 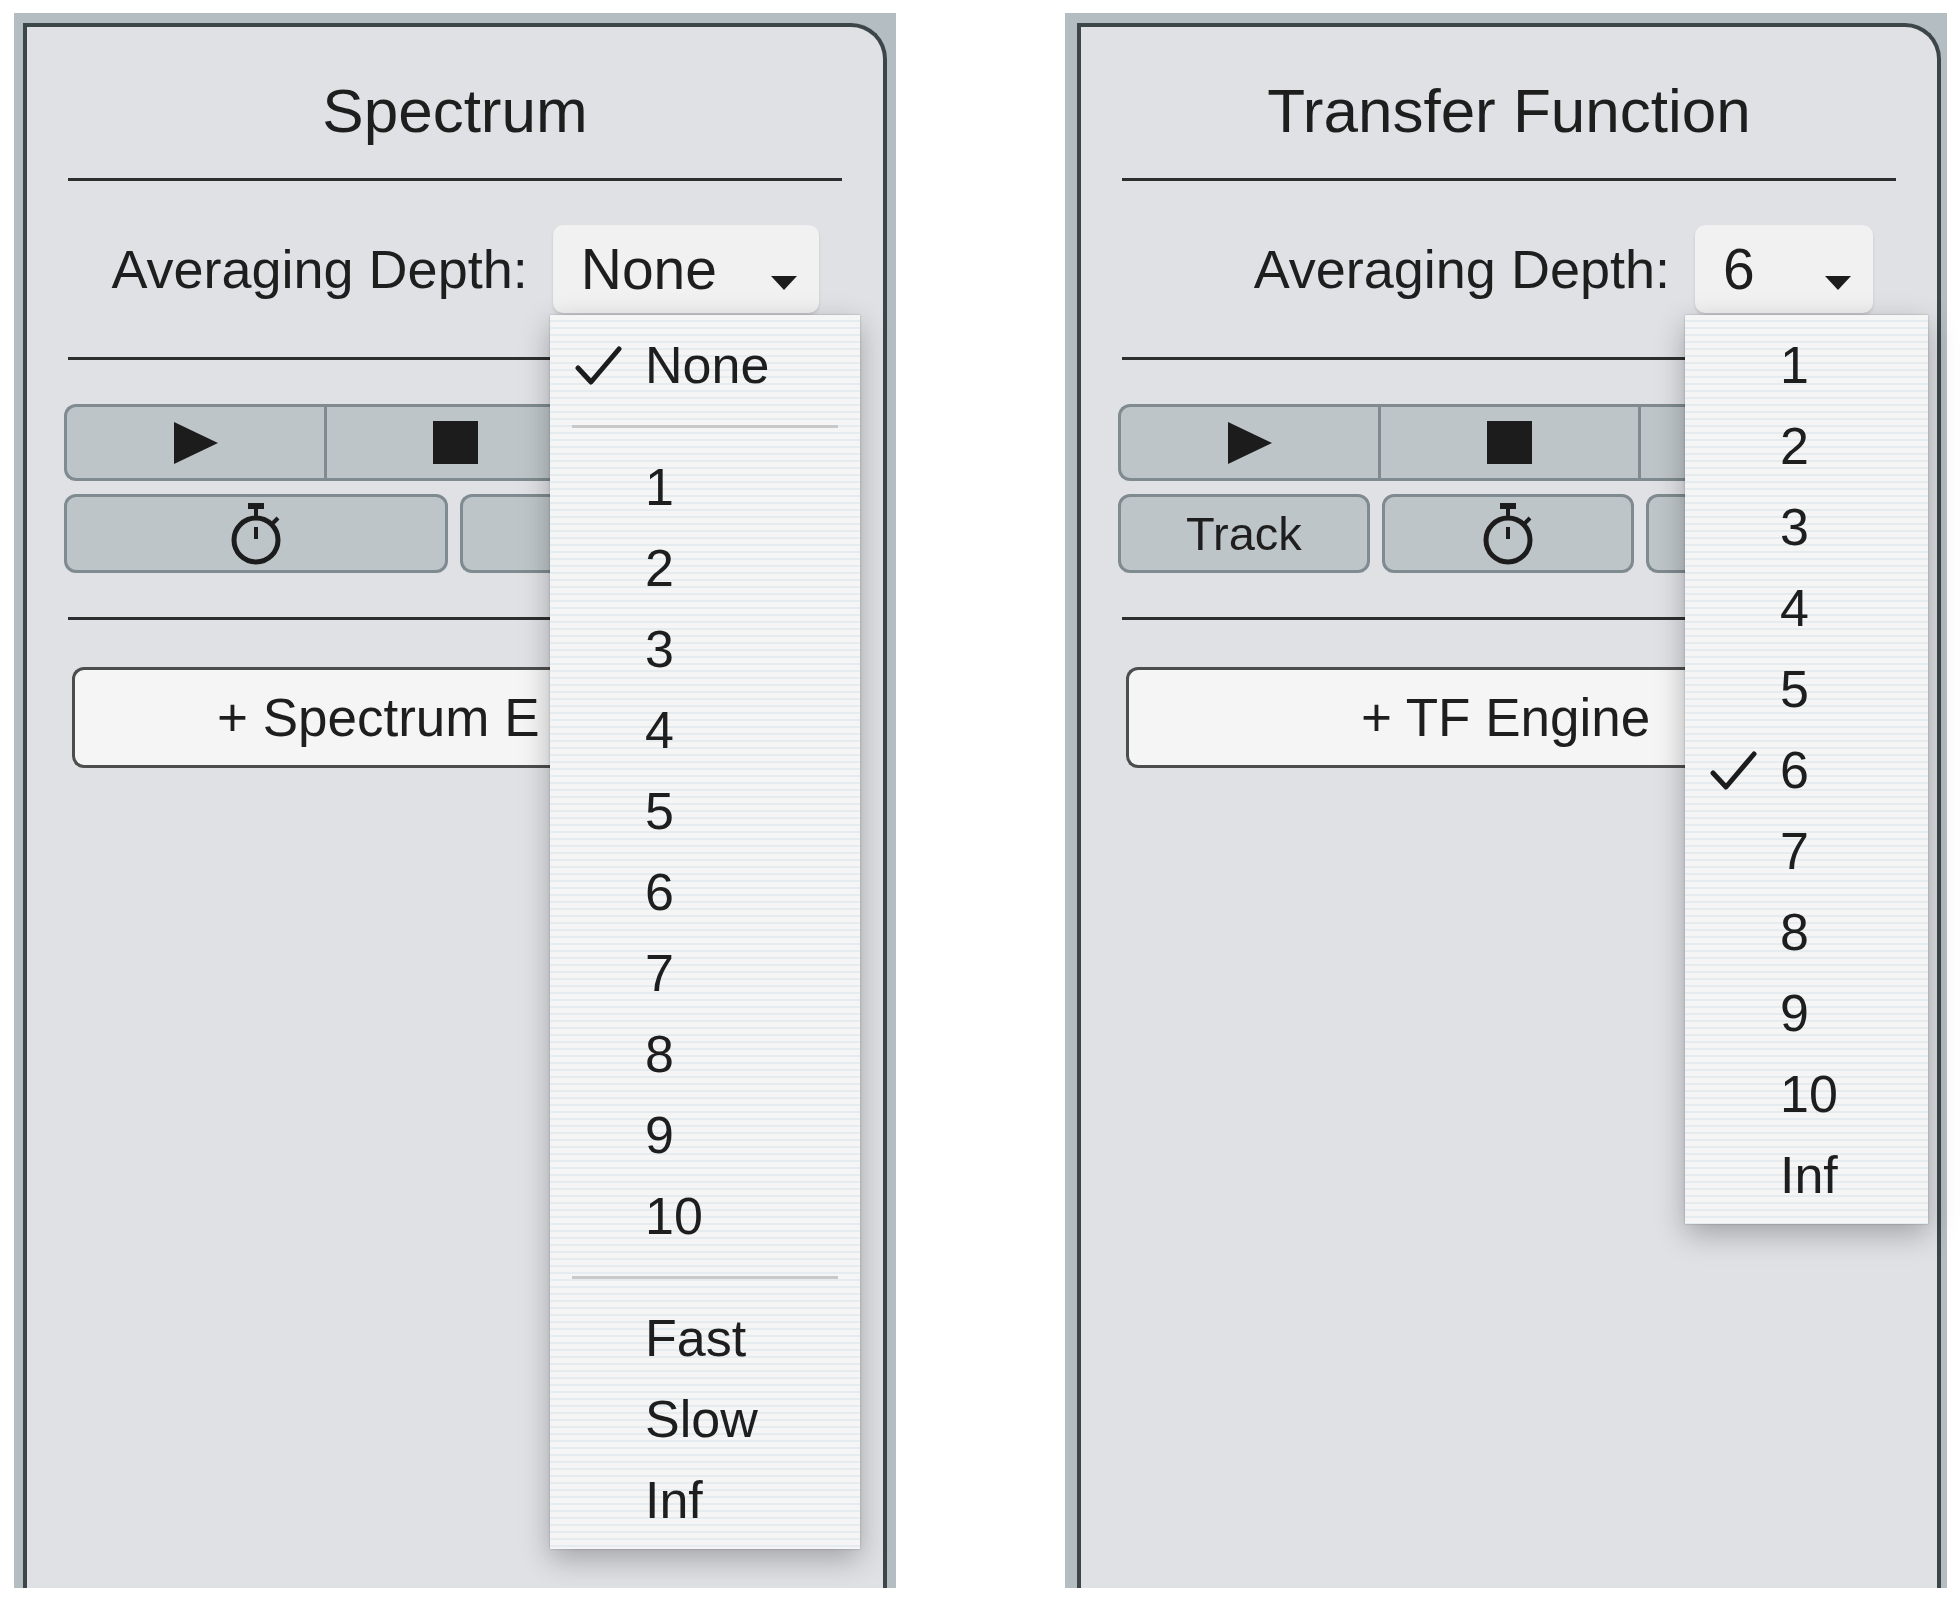 I want to click on add-engine-button: + Spectrum E, so click(x=311, y=717).